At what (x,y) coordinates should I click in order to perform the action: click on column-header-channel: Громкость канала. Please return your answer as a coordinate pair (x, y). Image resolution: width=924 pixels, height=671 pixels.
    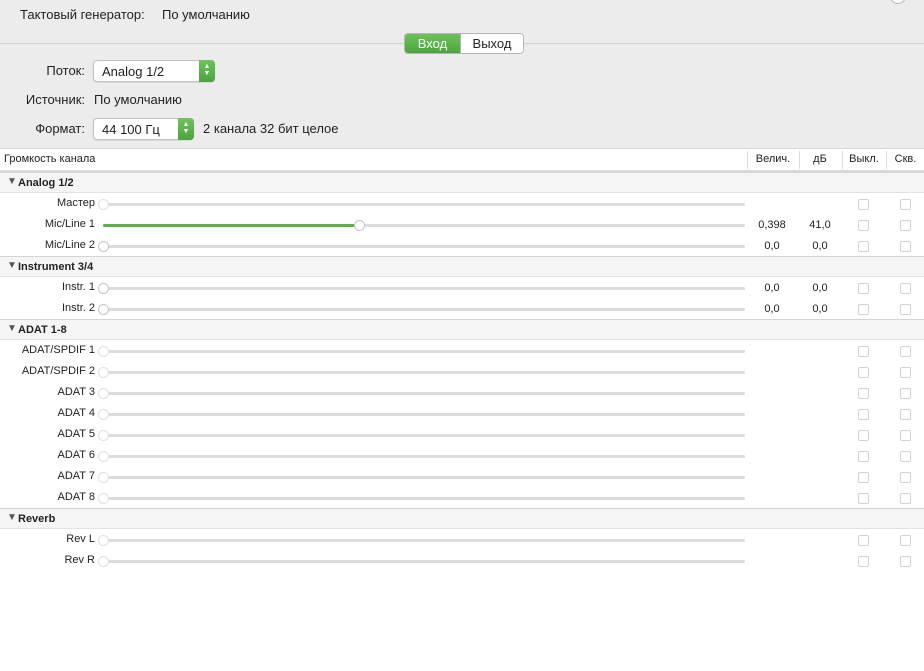
    Looking at the image, I should click on (49, 159).